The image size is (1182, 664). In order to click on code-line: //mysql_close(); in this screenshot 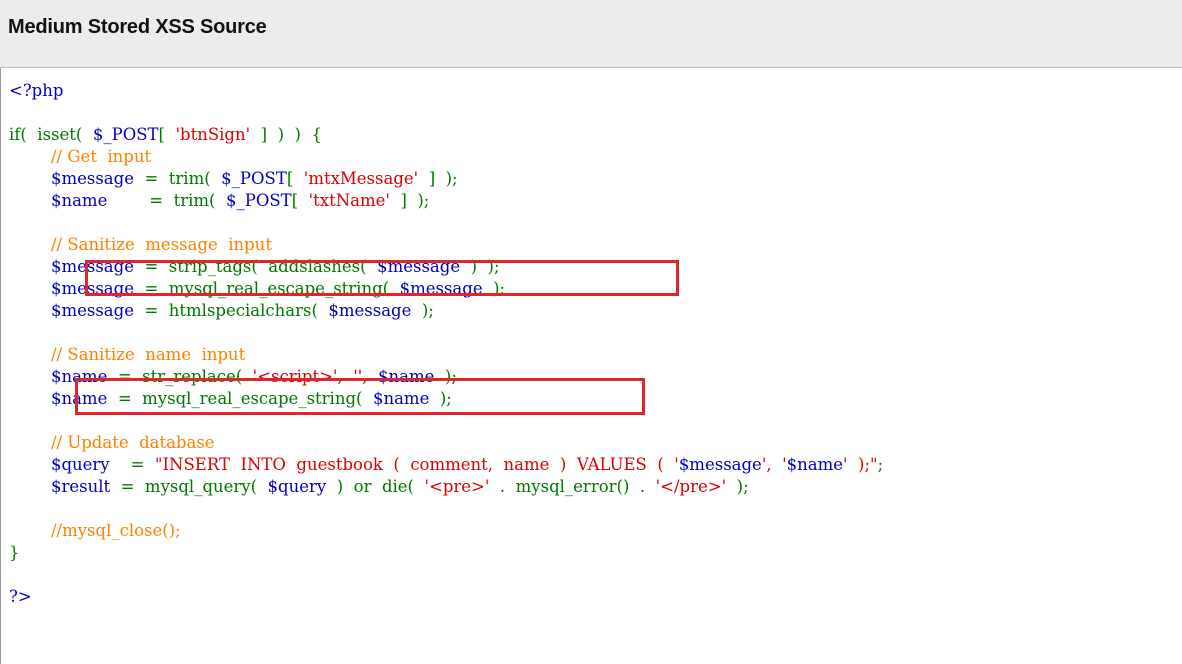, I will do `click(95, 531)`.